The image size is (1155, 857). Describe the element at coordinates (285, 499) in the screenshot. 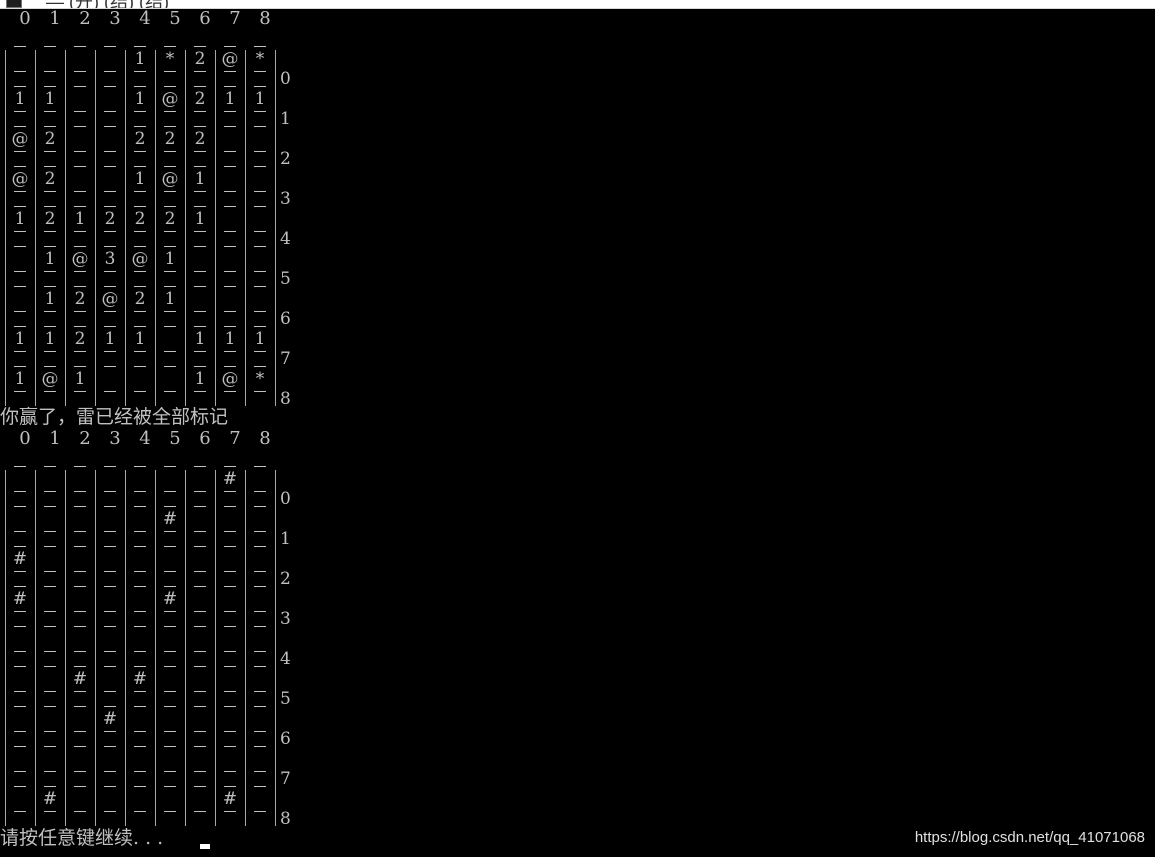

I see `row-label: 0` at that location.